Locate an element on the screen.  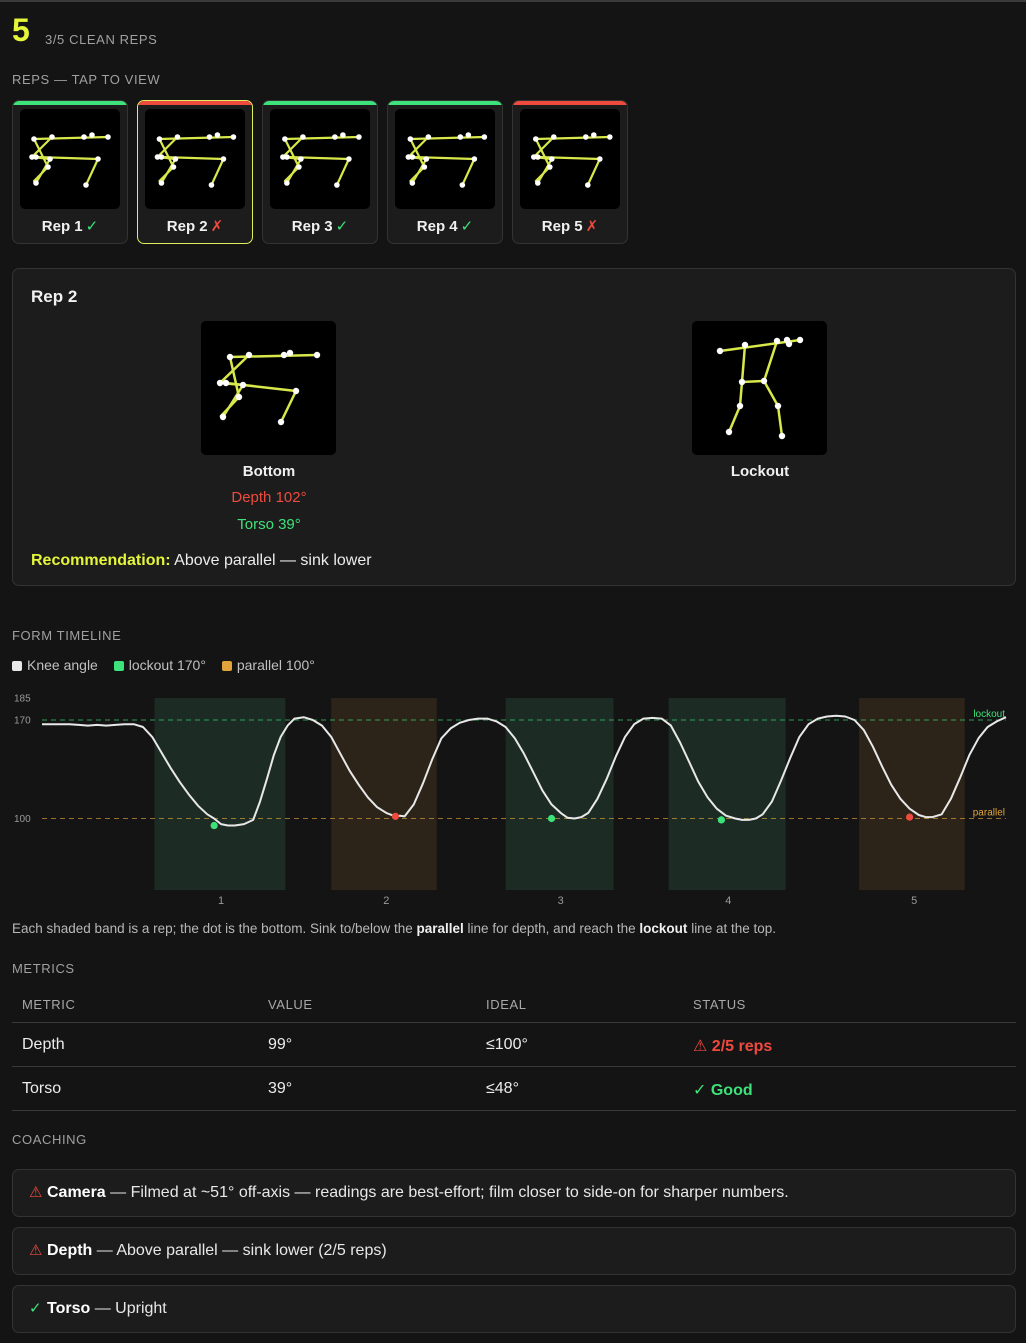
timeline-legend: Knee angle lockout 170° parallel 100° is located at coordinates (163, 665).